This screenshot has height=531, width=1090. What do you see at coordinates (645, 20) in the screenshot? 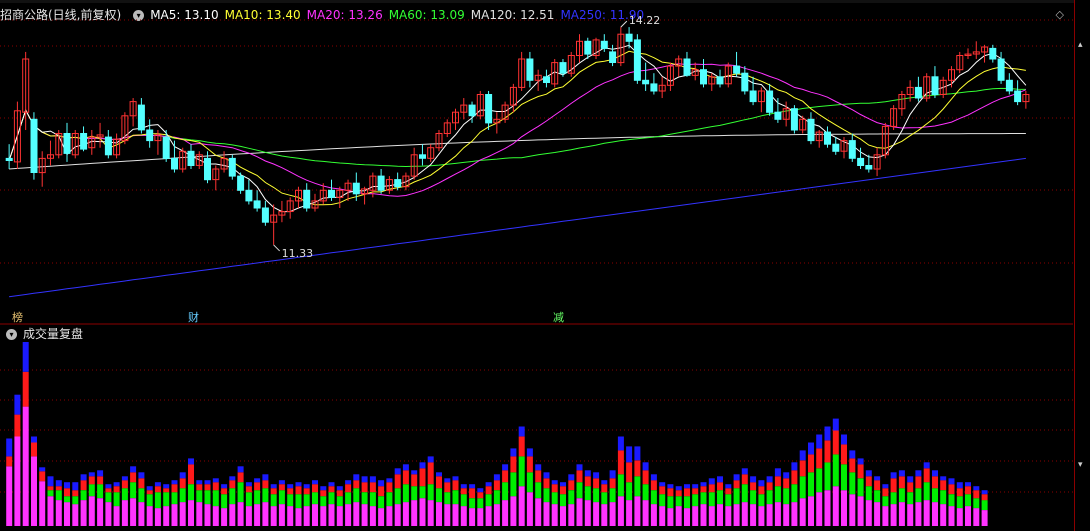
I see `high-label: 14.22` at bounding box center [645, 20].